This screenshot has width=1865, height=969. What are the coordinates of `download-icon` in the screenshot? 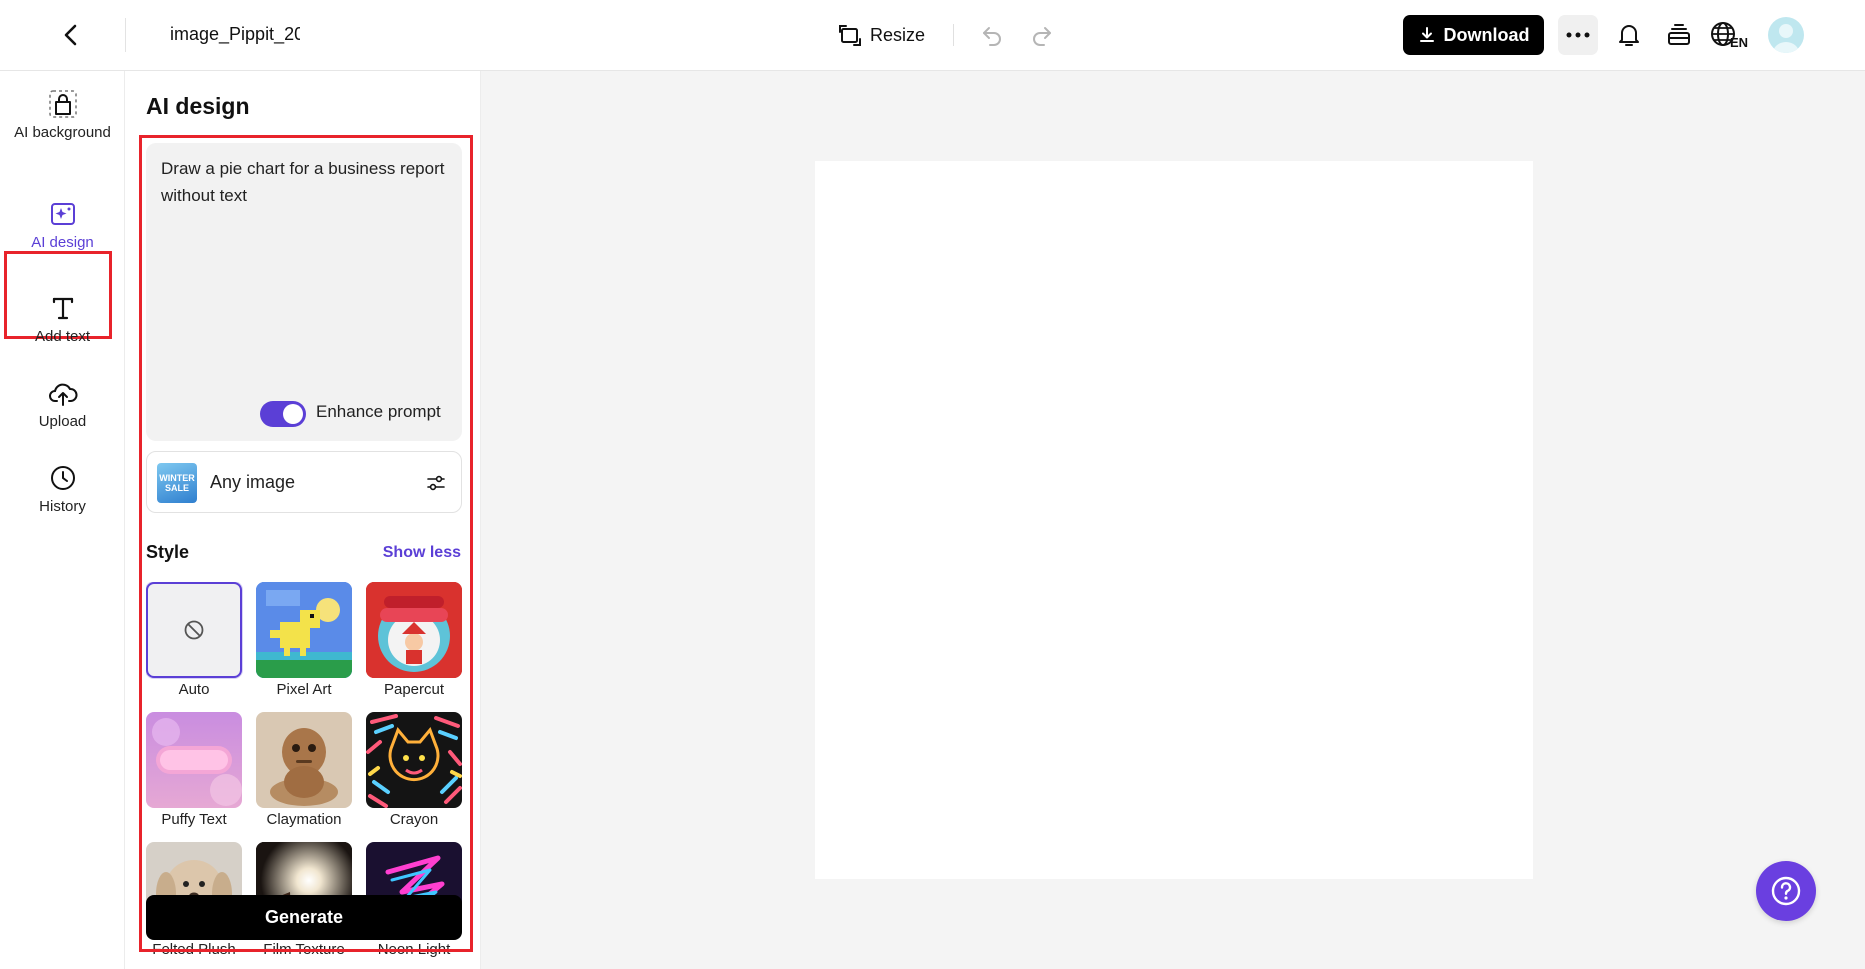 It's located at (1426, 34).